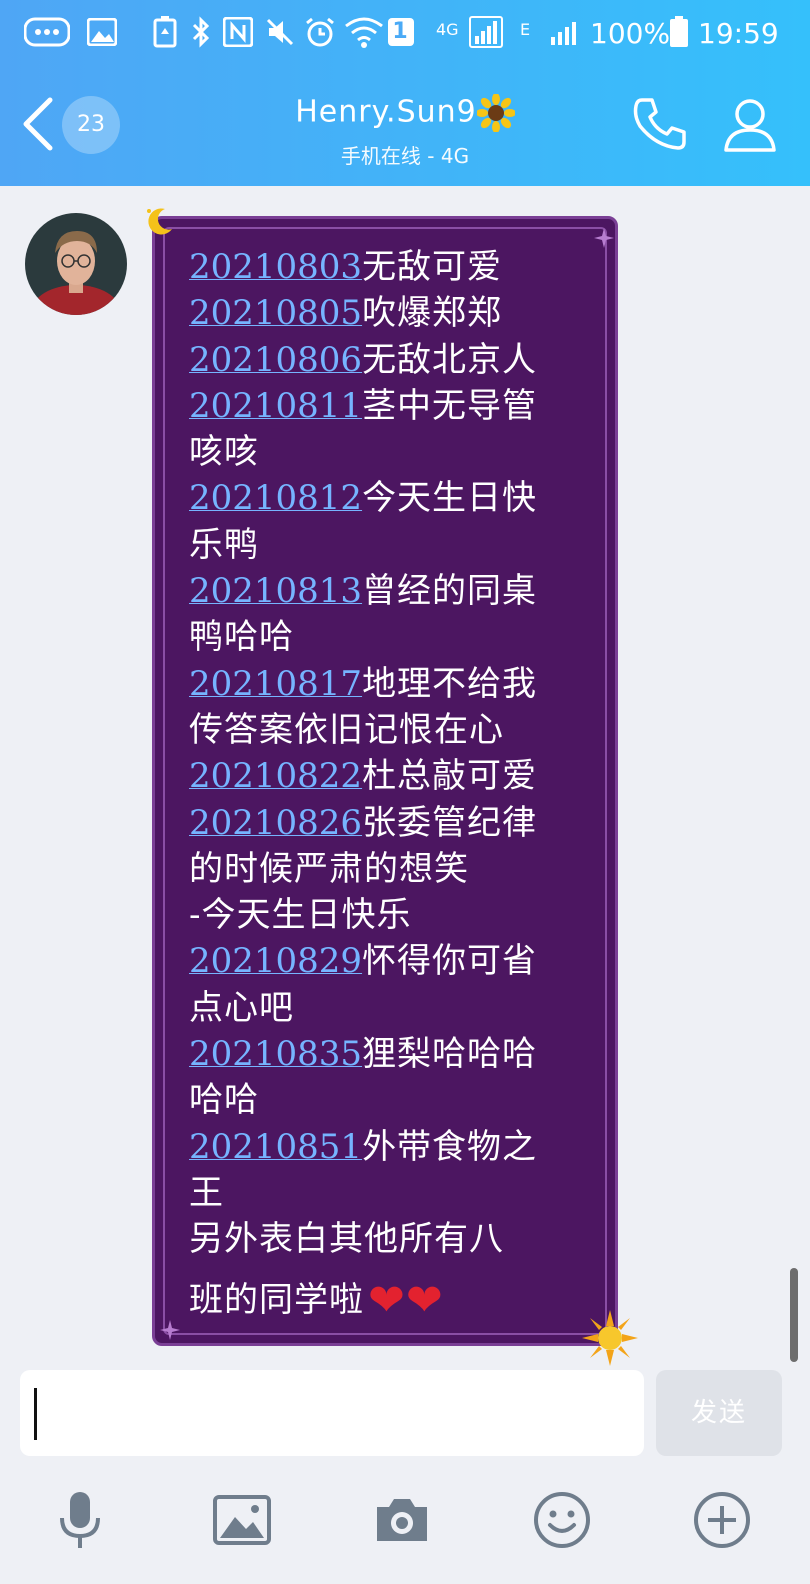 The image size is (810, 1584). What do you see at coordinates (275, 684) in the screenshot?
I see `date-link: 20210817` at bounding box center [275, 684].